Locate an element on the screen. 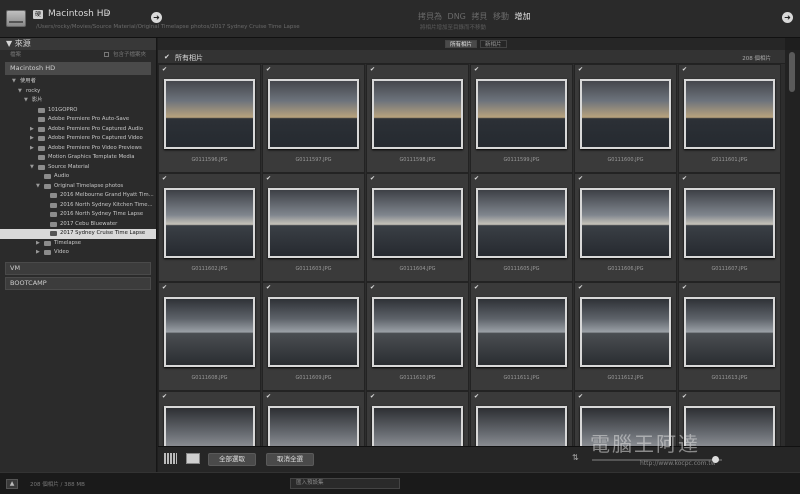 The height and width of the screenshot is (494, 800). destination-arrow-icon: ➜ is located at coordinates (787, 17).